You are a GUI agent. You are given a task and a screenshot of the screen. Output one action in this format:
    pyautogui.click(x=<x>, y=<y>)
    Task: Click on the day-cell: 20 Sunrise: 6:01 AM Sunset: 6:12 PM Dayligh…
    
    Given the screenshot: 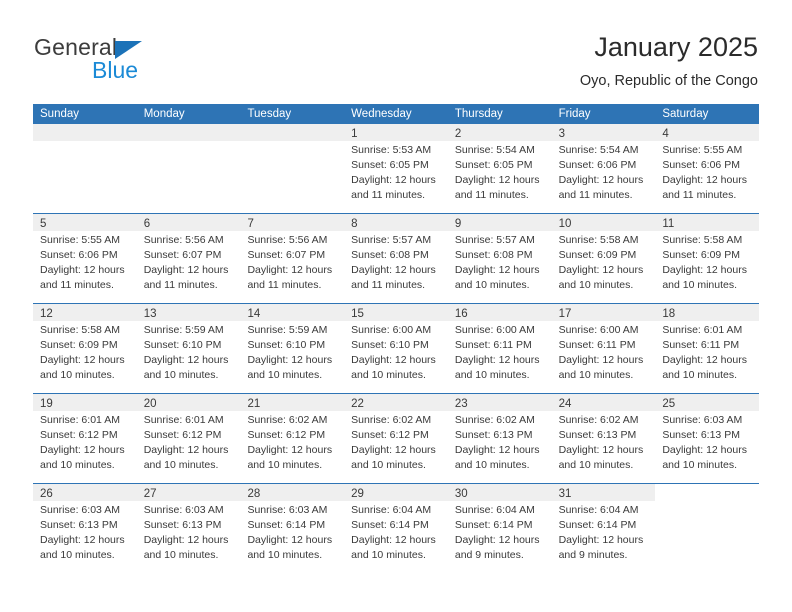 What is the action you would take?
    pyautogui.click(x=188, y=438)
    